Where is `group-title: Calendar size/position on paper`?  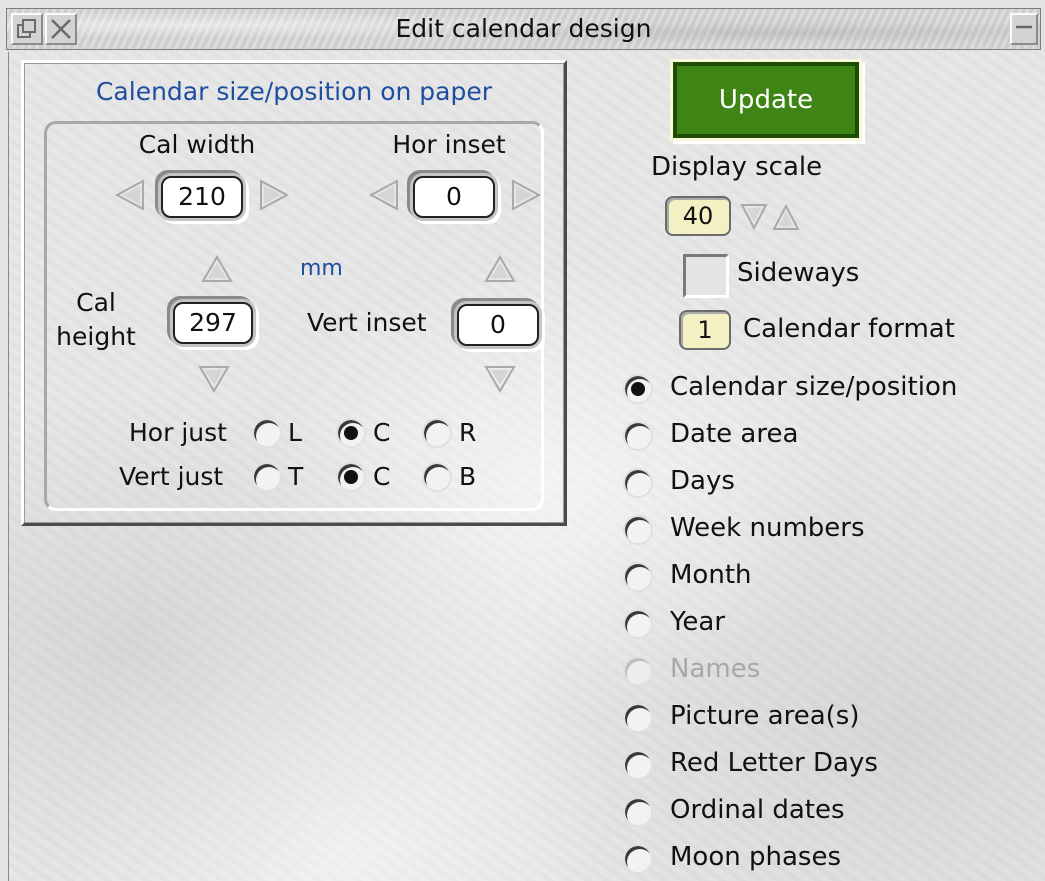 group-title: Calendar size/position on paper is located at coordinates (294, 91).